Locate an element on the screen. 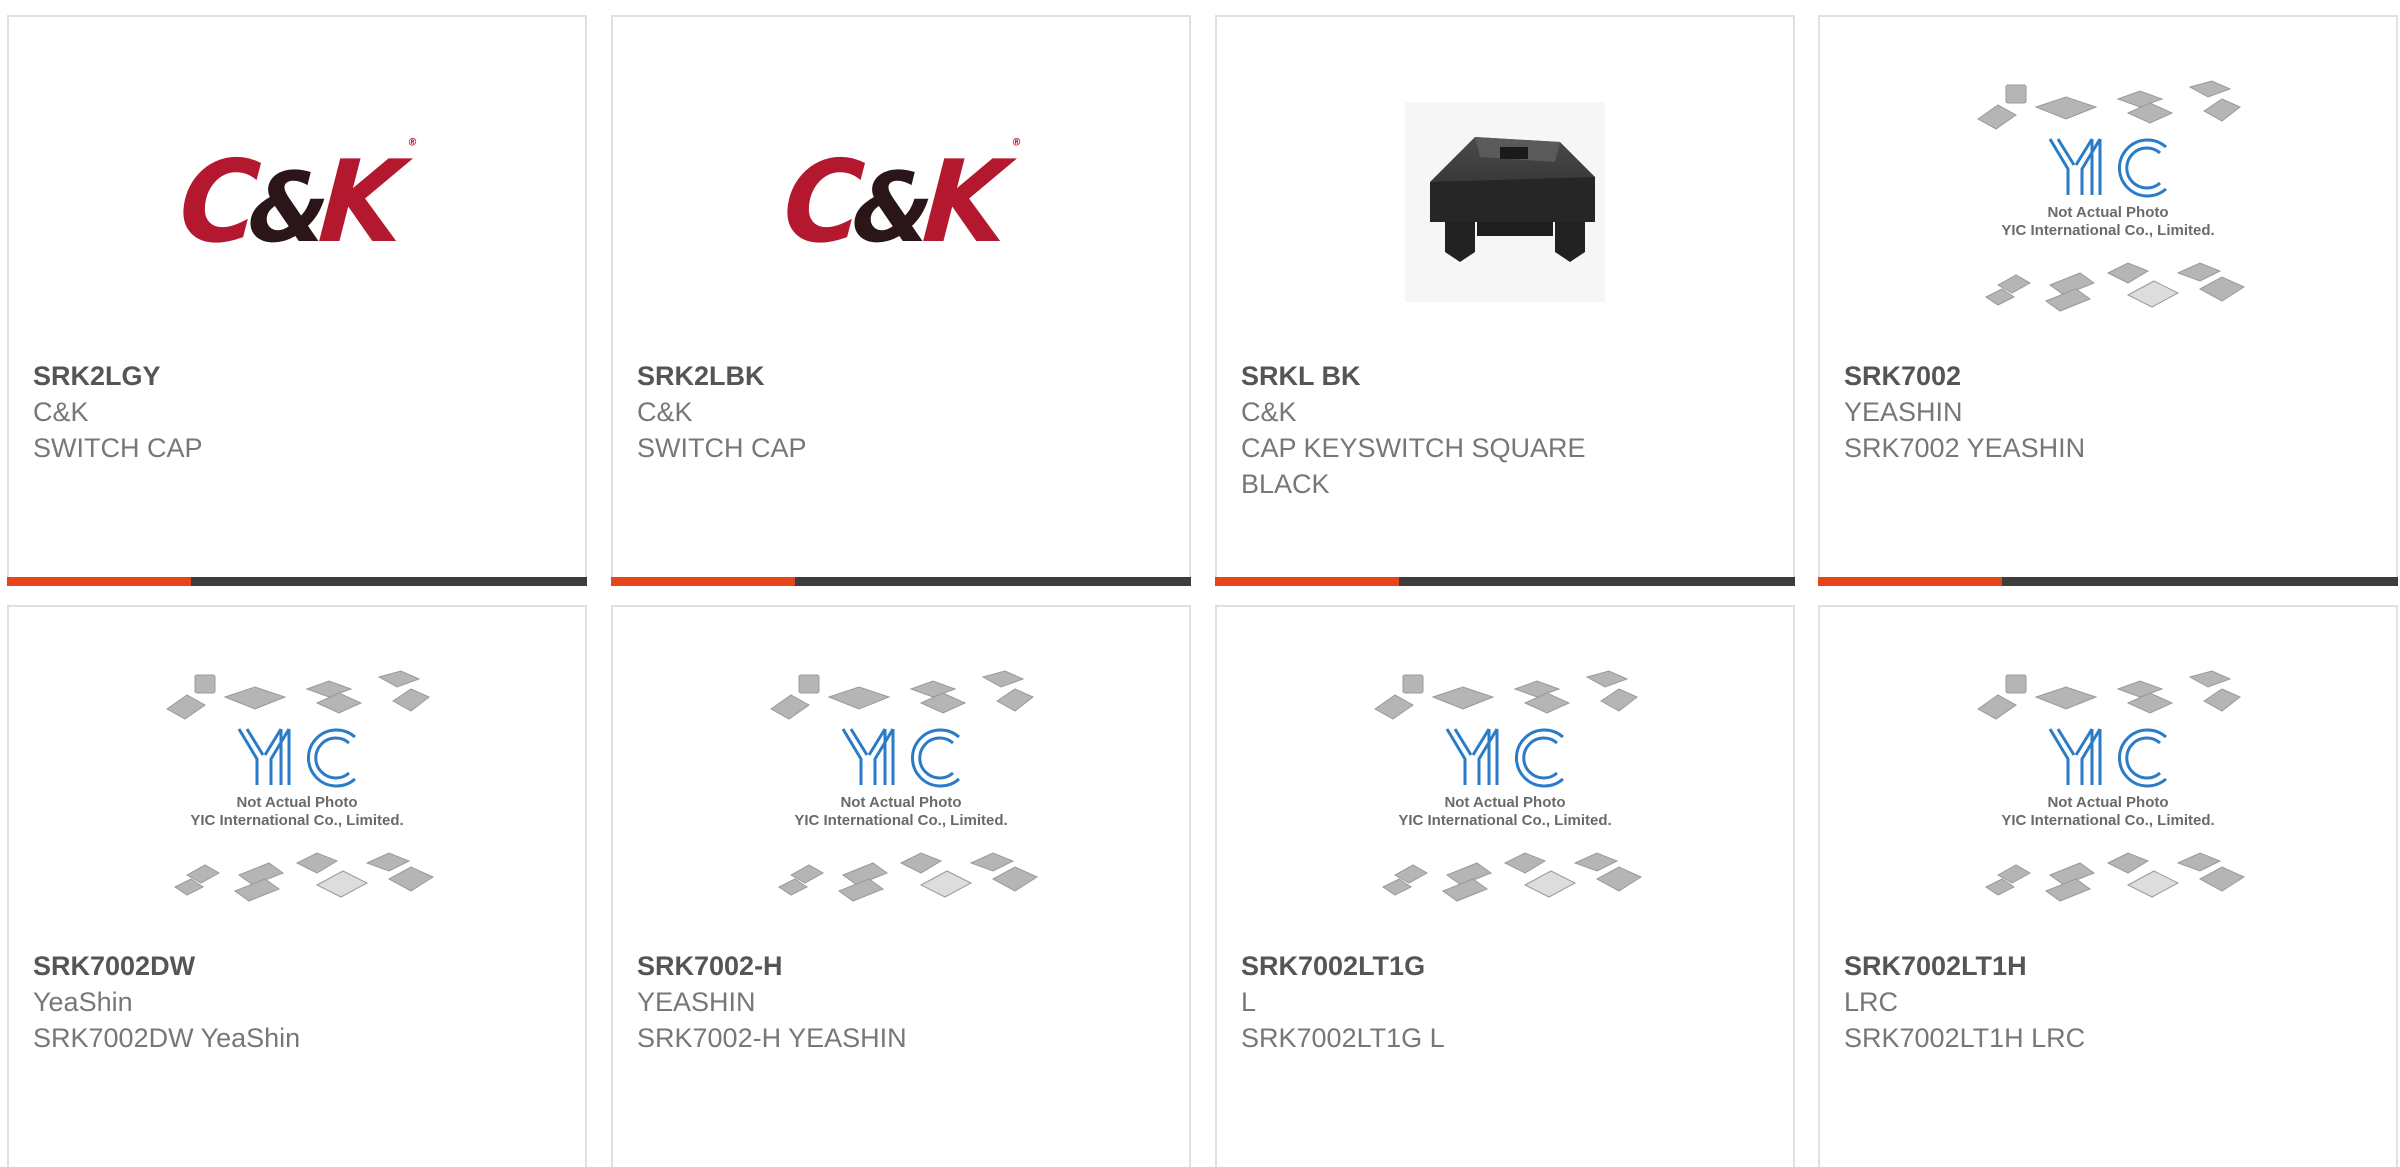 This screenshot has width=2400, height=1167. product-info: SRK7002LT1H LRC SRK7002LT1H LRC is located at coordinates (2108, 1002).